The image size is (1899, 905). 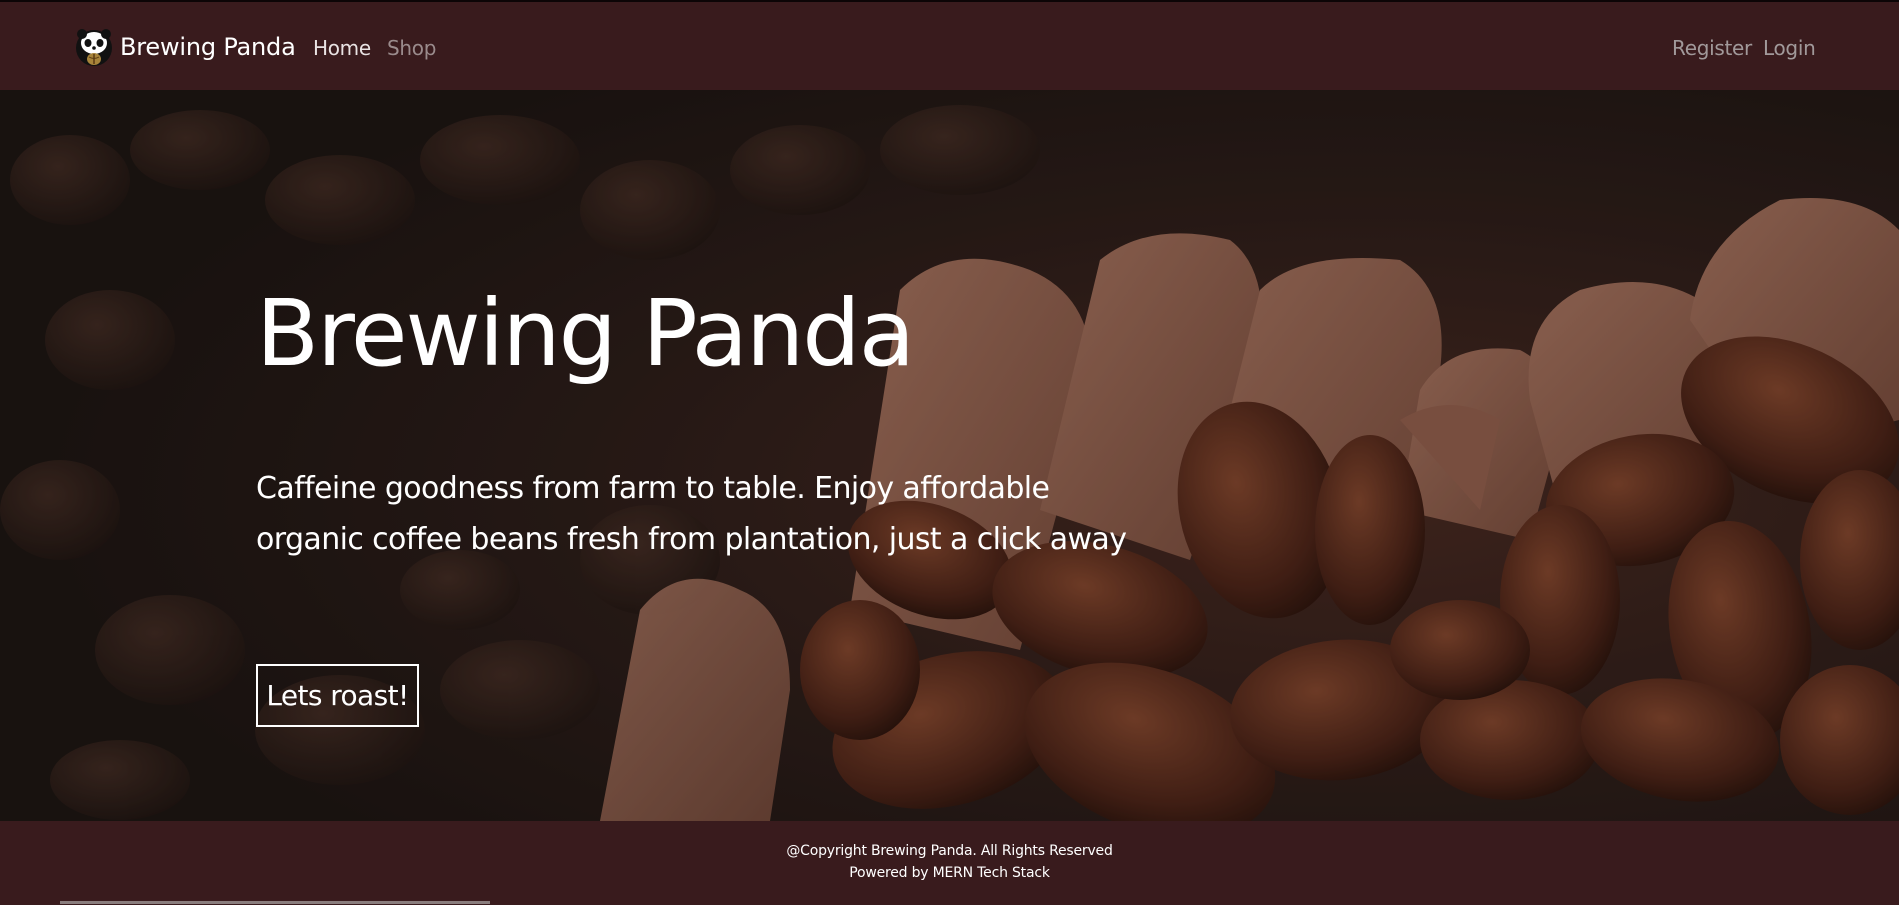 What do you see at coordinates (1712, 48) in the screenshot?
I see `nav-register-link: Register` at bounding box center [1712, 48].